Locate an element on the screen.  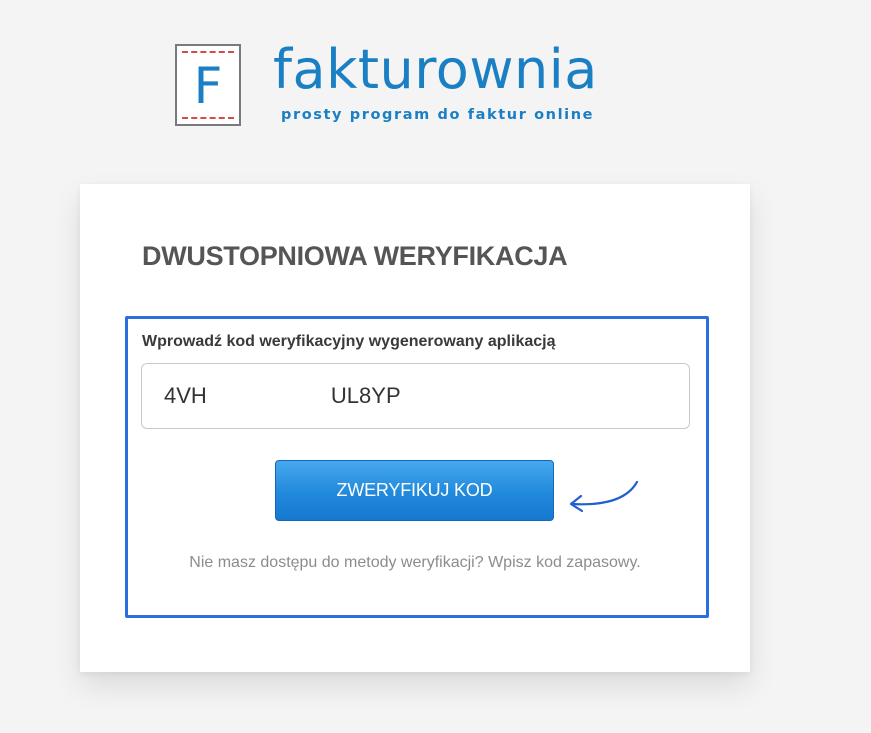
logo-letter: F is located at coordinates (208, 86).